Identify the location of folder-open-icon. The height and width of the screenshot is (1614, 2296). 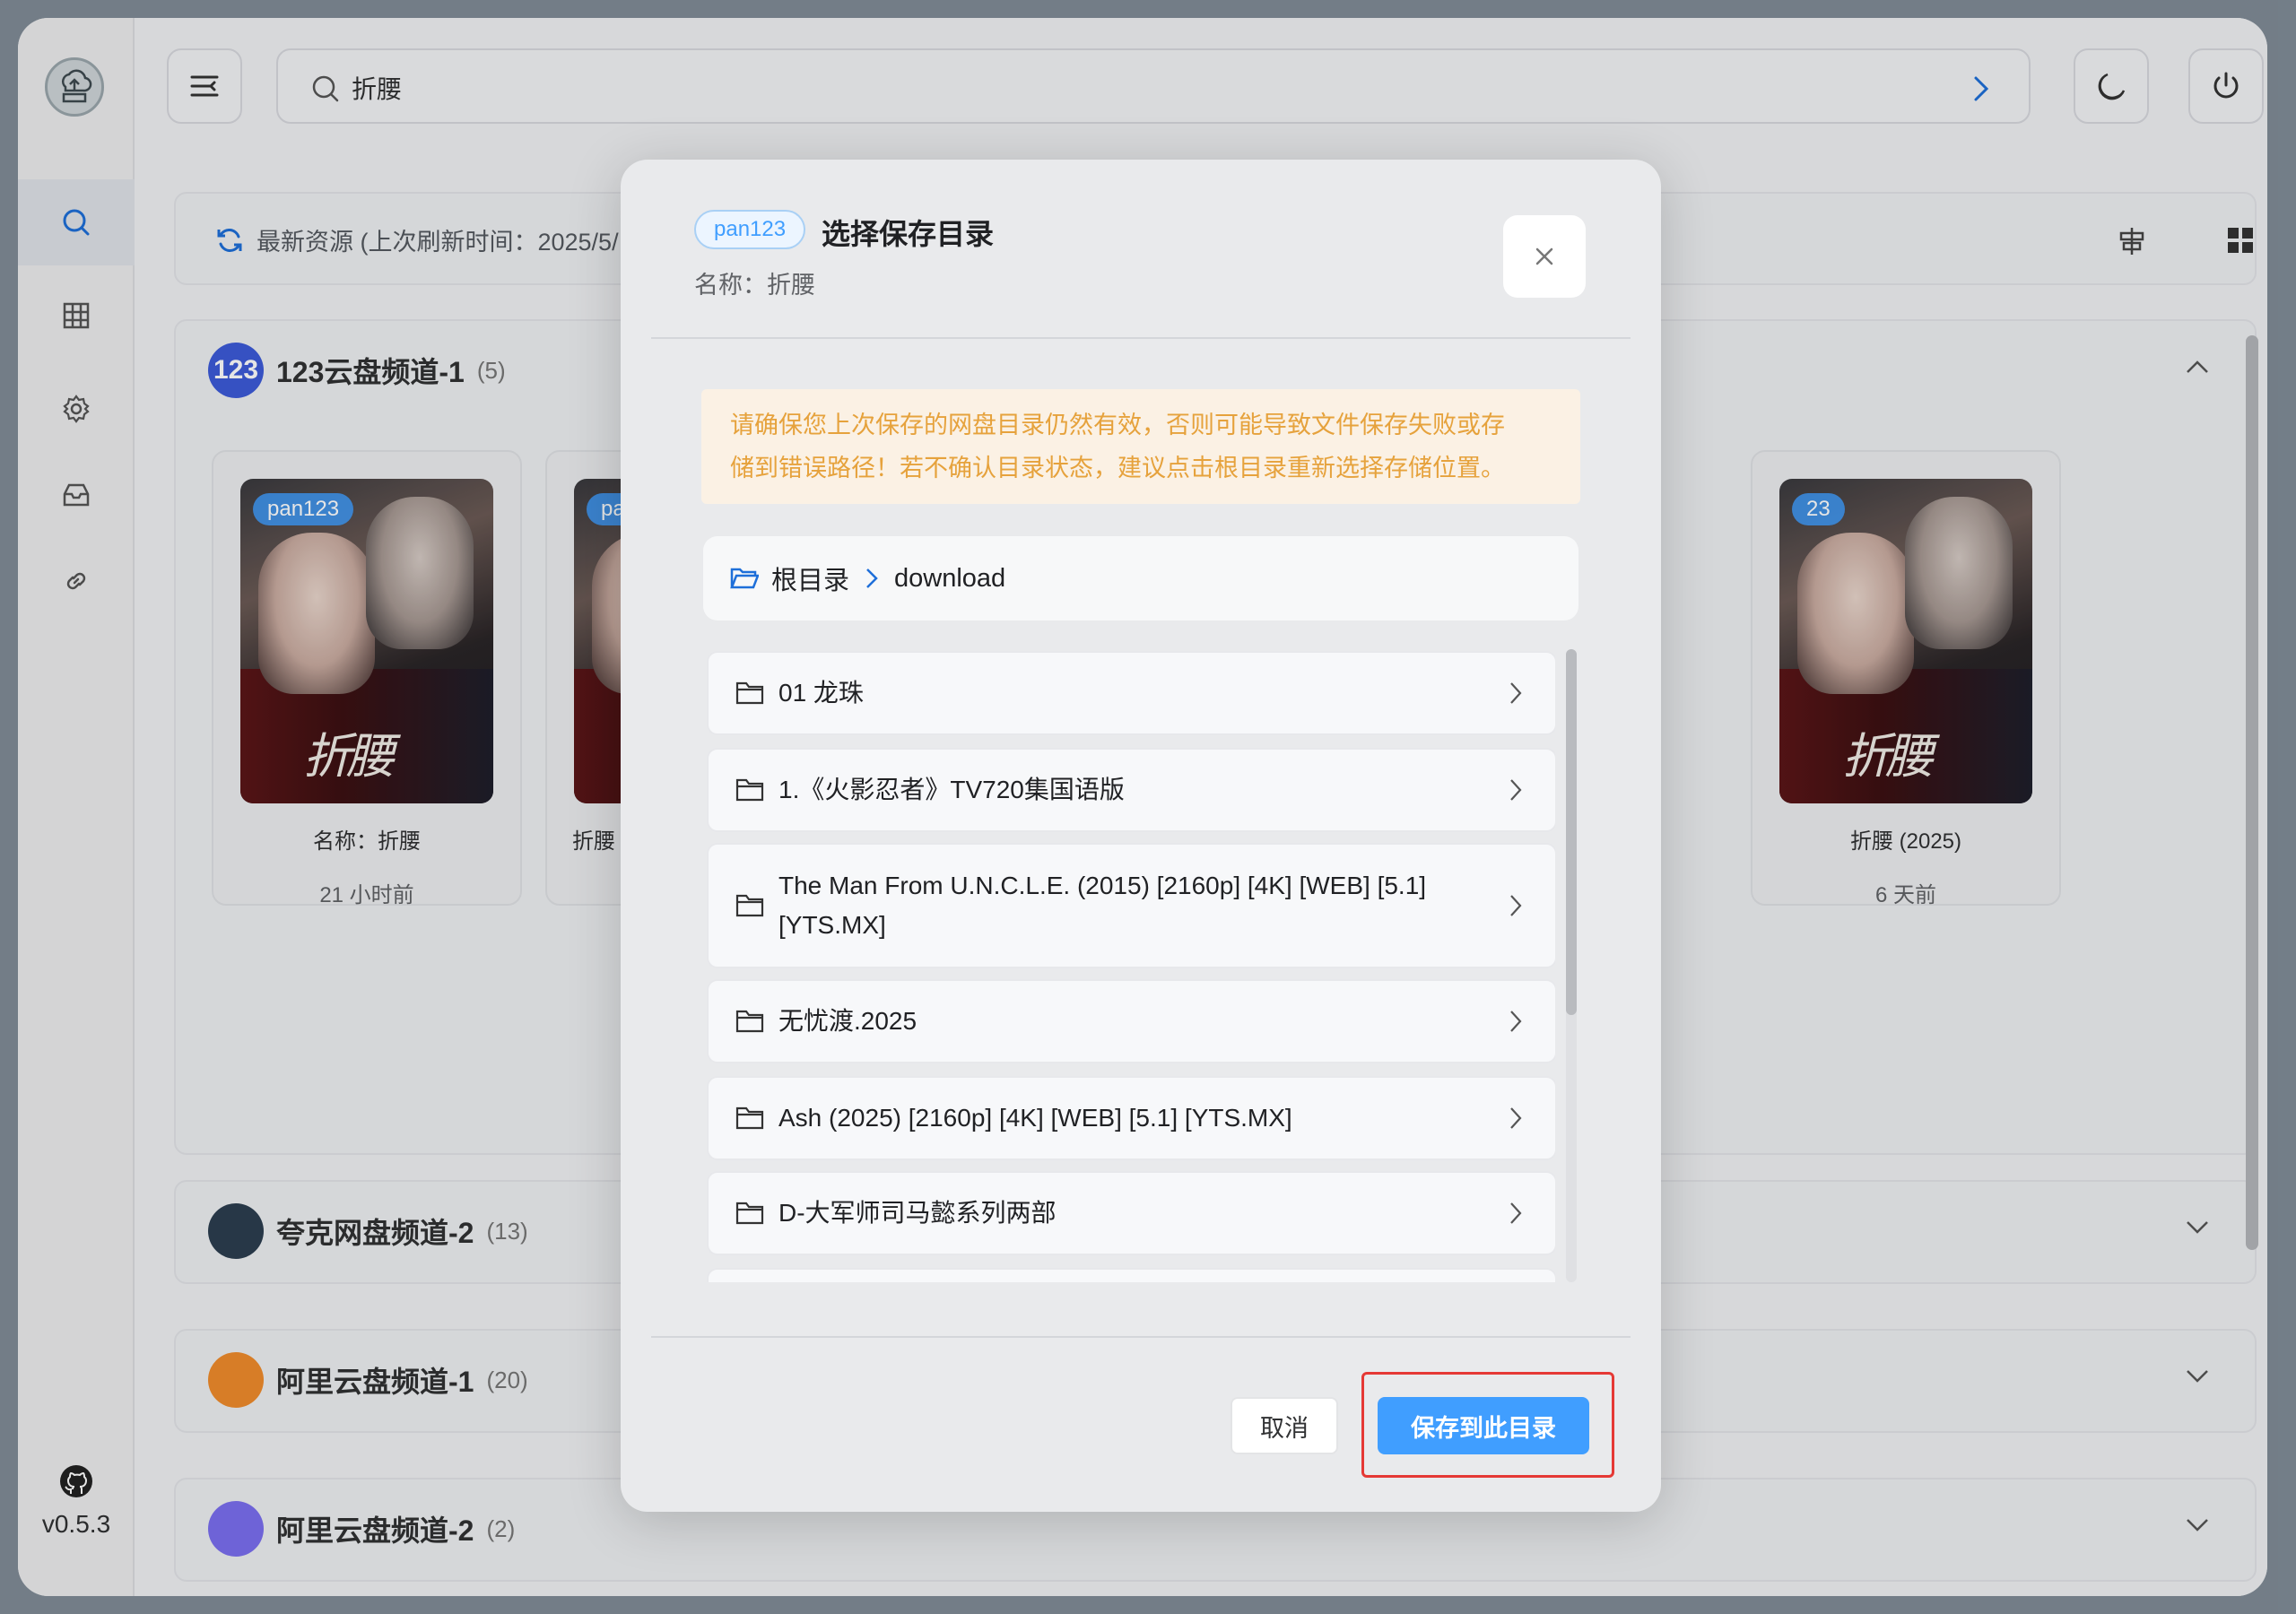
(744, 578).